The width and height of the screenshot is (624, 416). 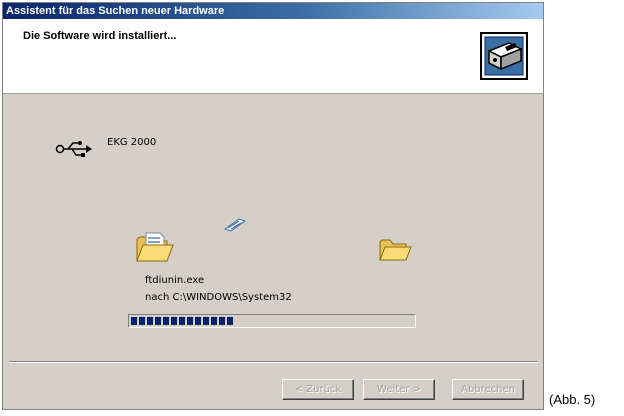 I want to click on source-folder-icon, so click(x=155, y=247).